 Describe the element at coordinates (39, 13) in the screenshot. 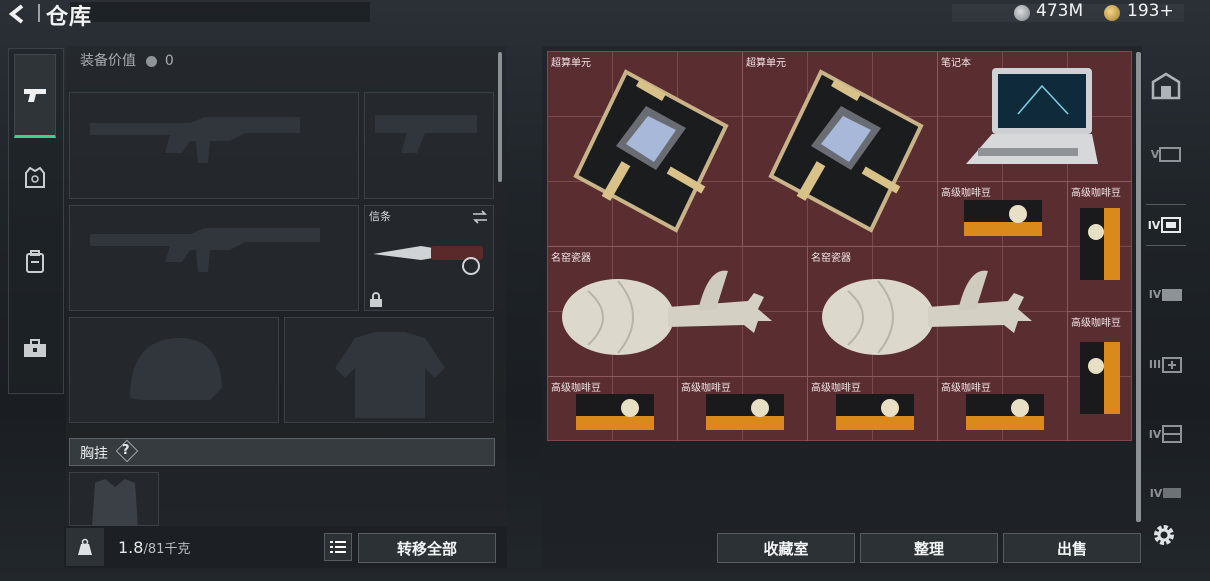

I see `header-divider` at that location.